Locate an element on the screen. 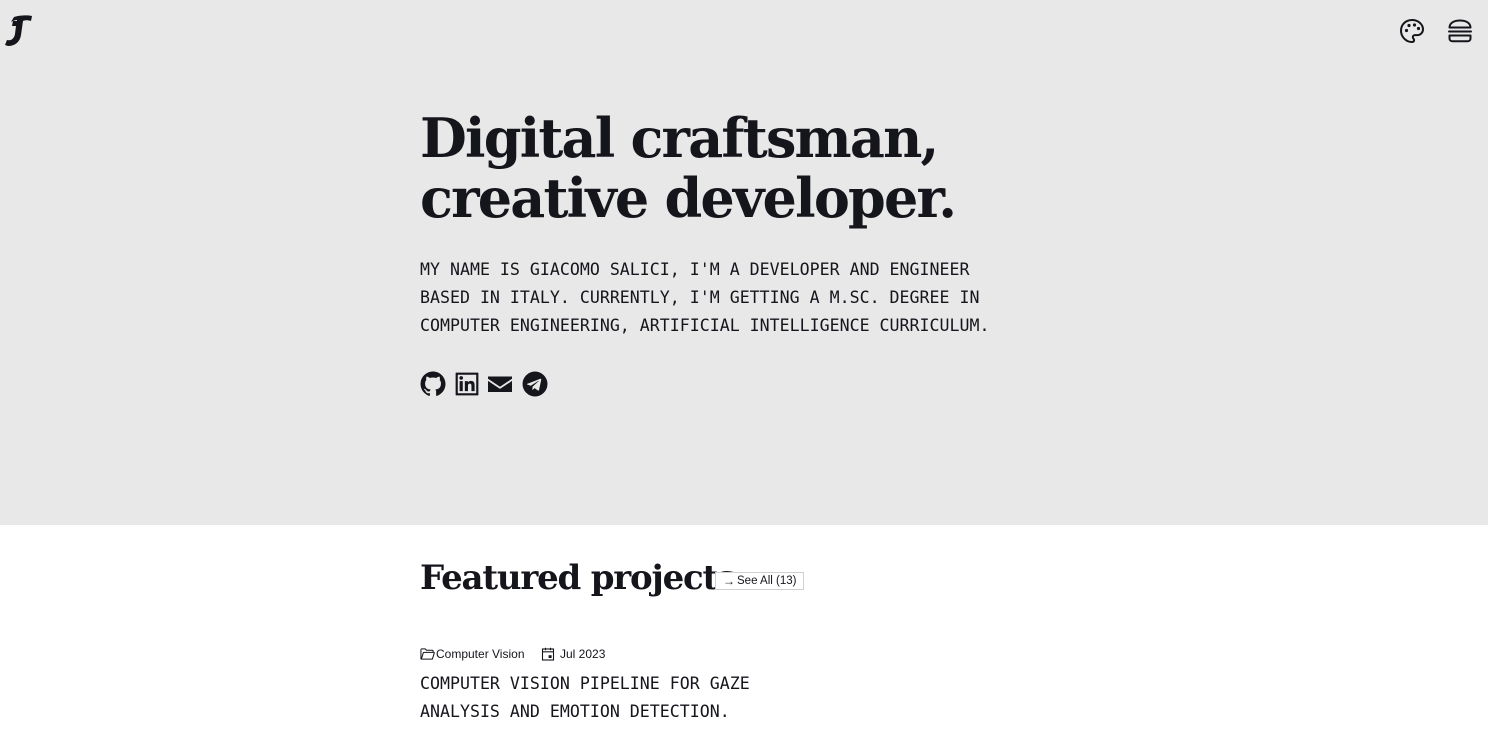 Image resolution: width=1488 pixels, height=731 pixels. github-icon is located at coordinates (433, 384).